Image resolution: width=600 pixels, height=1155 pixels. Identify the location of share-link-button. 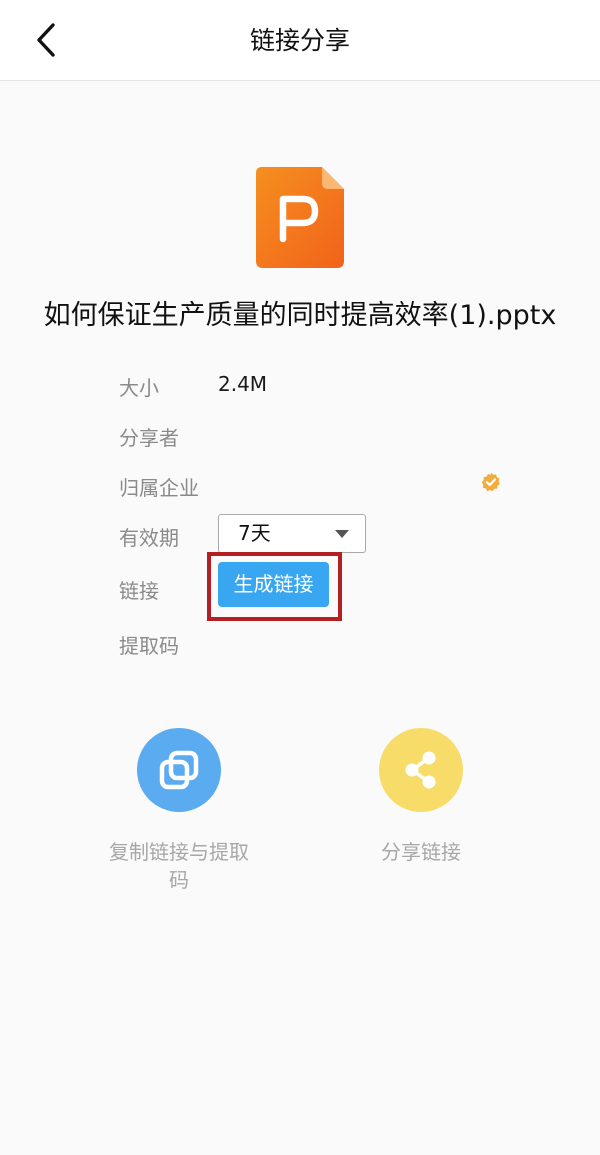
(421, 770).